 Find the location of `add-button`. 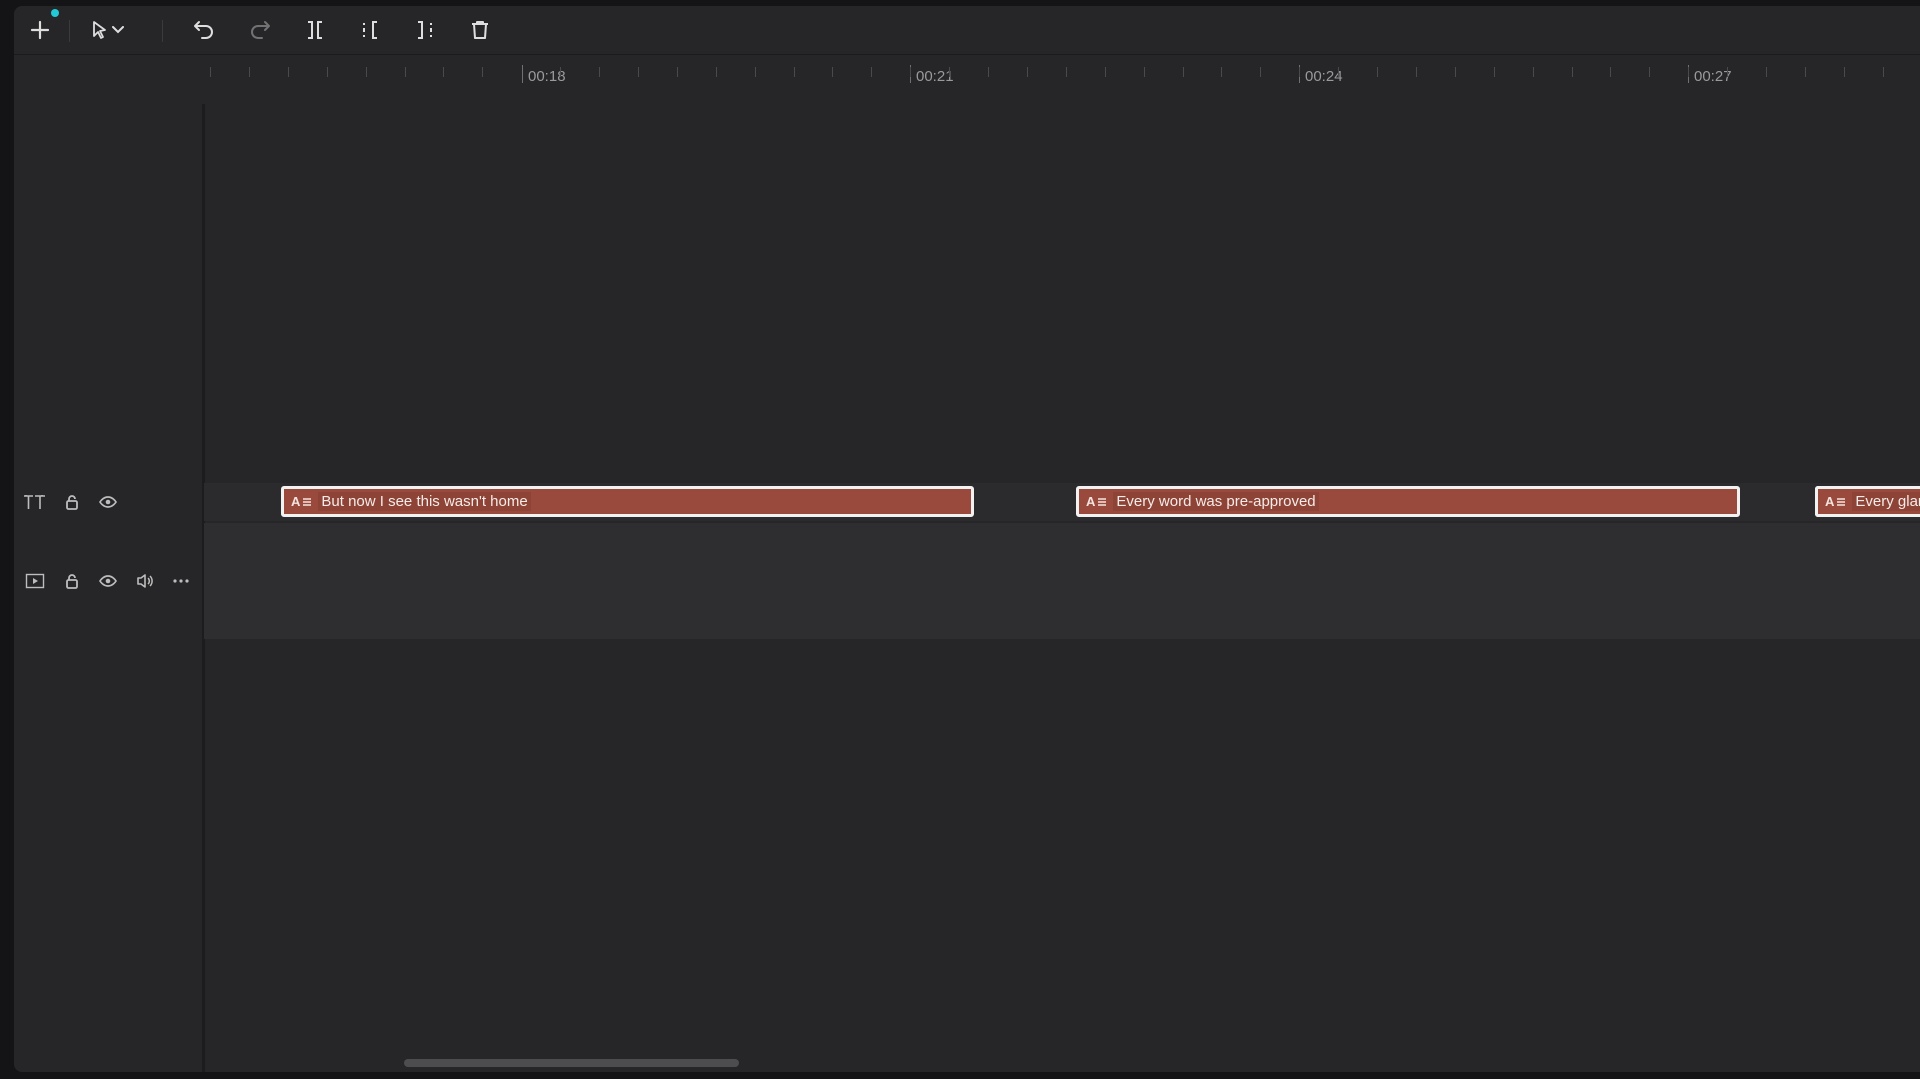

add-button is located at coordinates (40, 30).